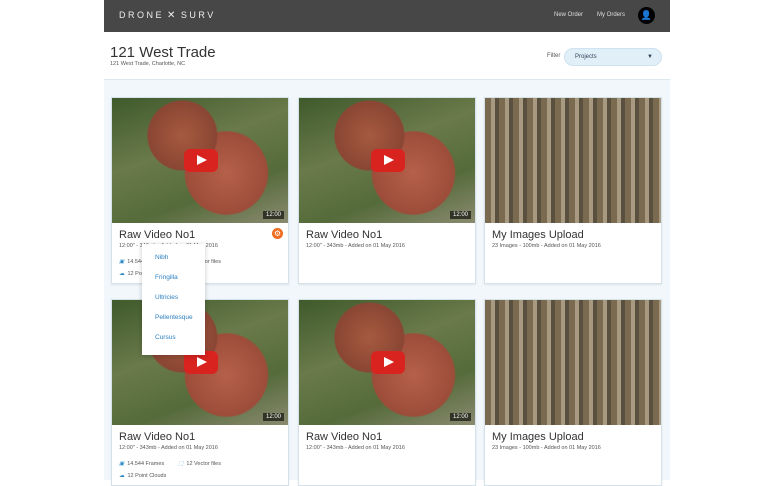 The width and height of the screenshot is (774, 486). Describe the element at coordinates (148, 64) in the screenshot. I see `page-subtitle: 121 West Trade, Charlotte, NC` at that location.